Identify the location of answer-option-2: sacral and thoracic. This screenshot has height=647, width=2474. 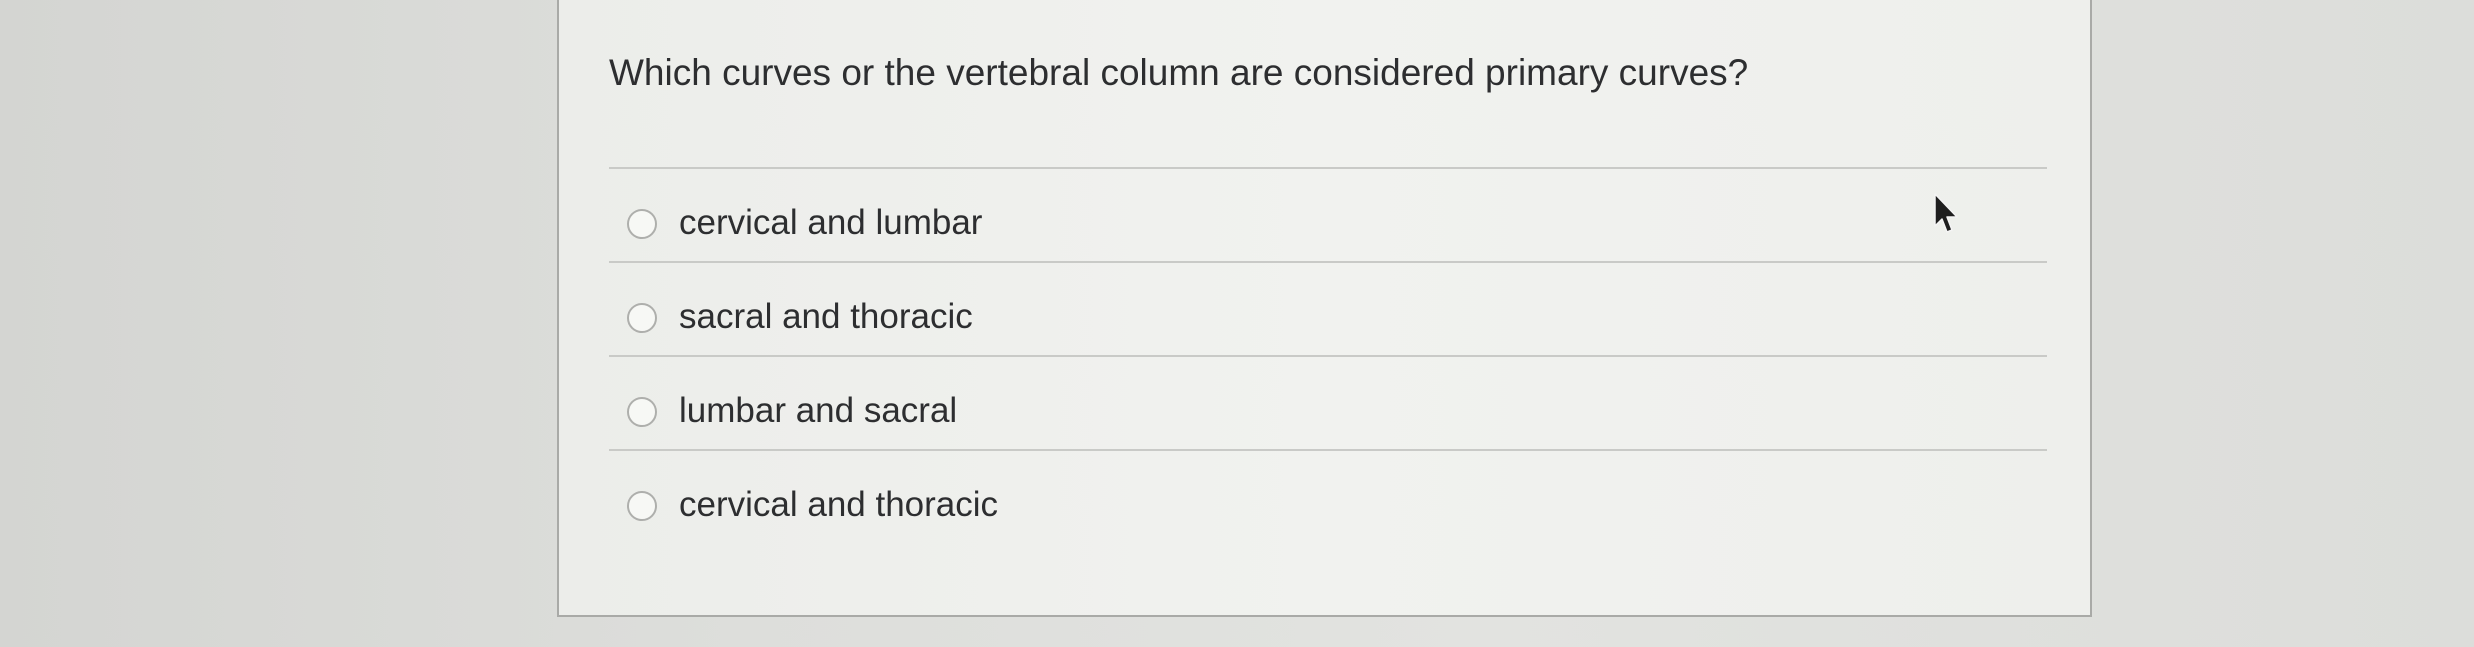
(1328, 310).